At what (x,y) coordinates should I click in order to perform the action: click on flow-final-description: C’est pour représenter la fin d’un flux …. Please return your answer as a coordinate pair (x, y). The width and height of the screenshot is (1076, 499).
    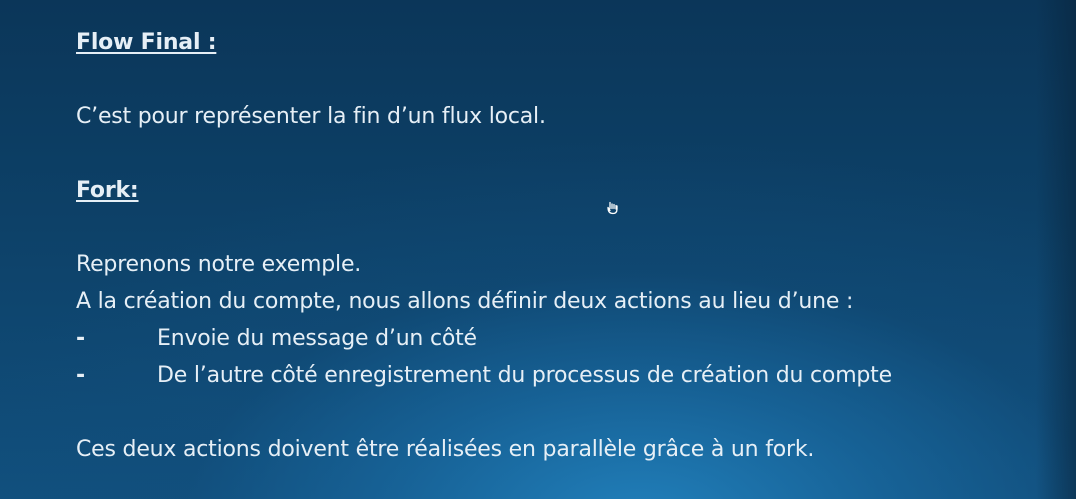
    Looking at the image, I should click on (311, 116).